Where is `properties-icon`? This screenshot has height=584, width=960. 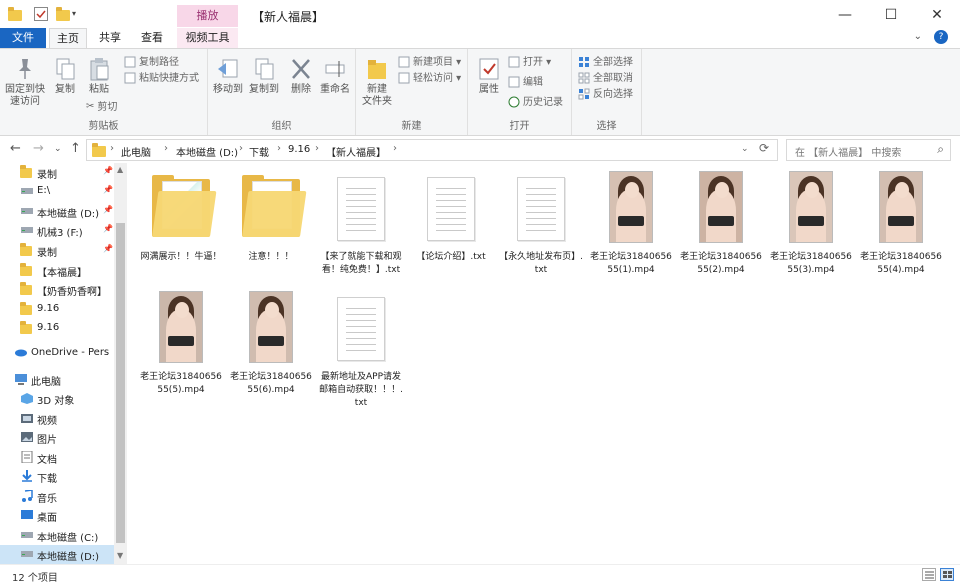
properties-icon is located at coordinates (41, 14).